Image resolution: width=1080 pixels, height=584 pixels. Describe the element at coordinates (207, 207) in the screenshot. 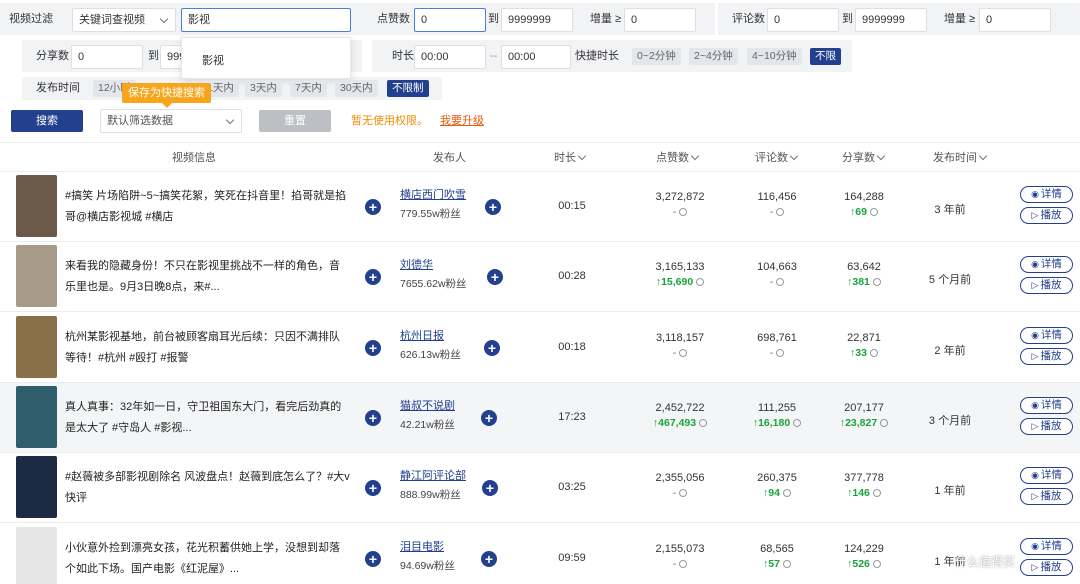

I see `video-title: #搞笑 片场陷阱~5~搞笑花絮，笑死在抖音里！掐哥就是掐哥@横店影视城 #横店` at that location.